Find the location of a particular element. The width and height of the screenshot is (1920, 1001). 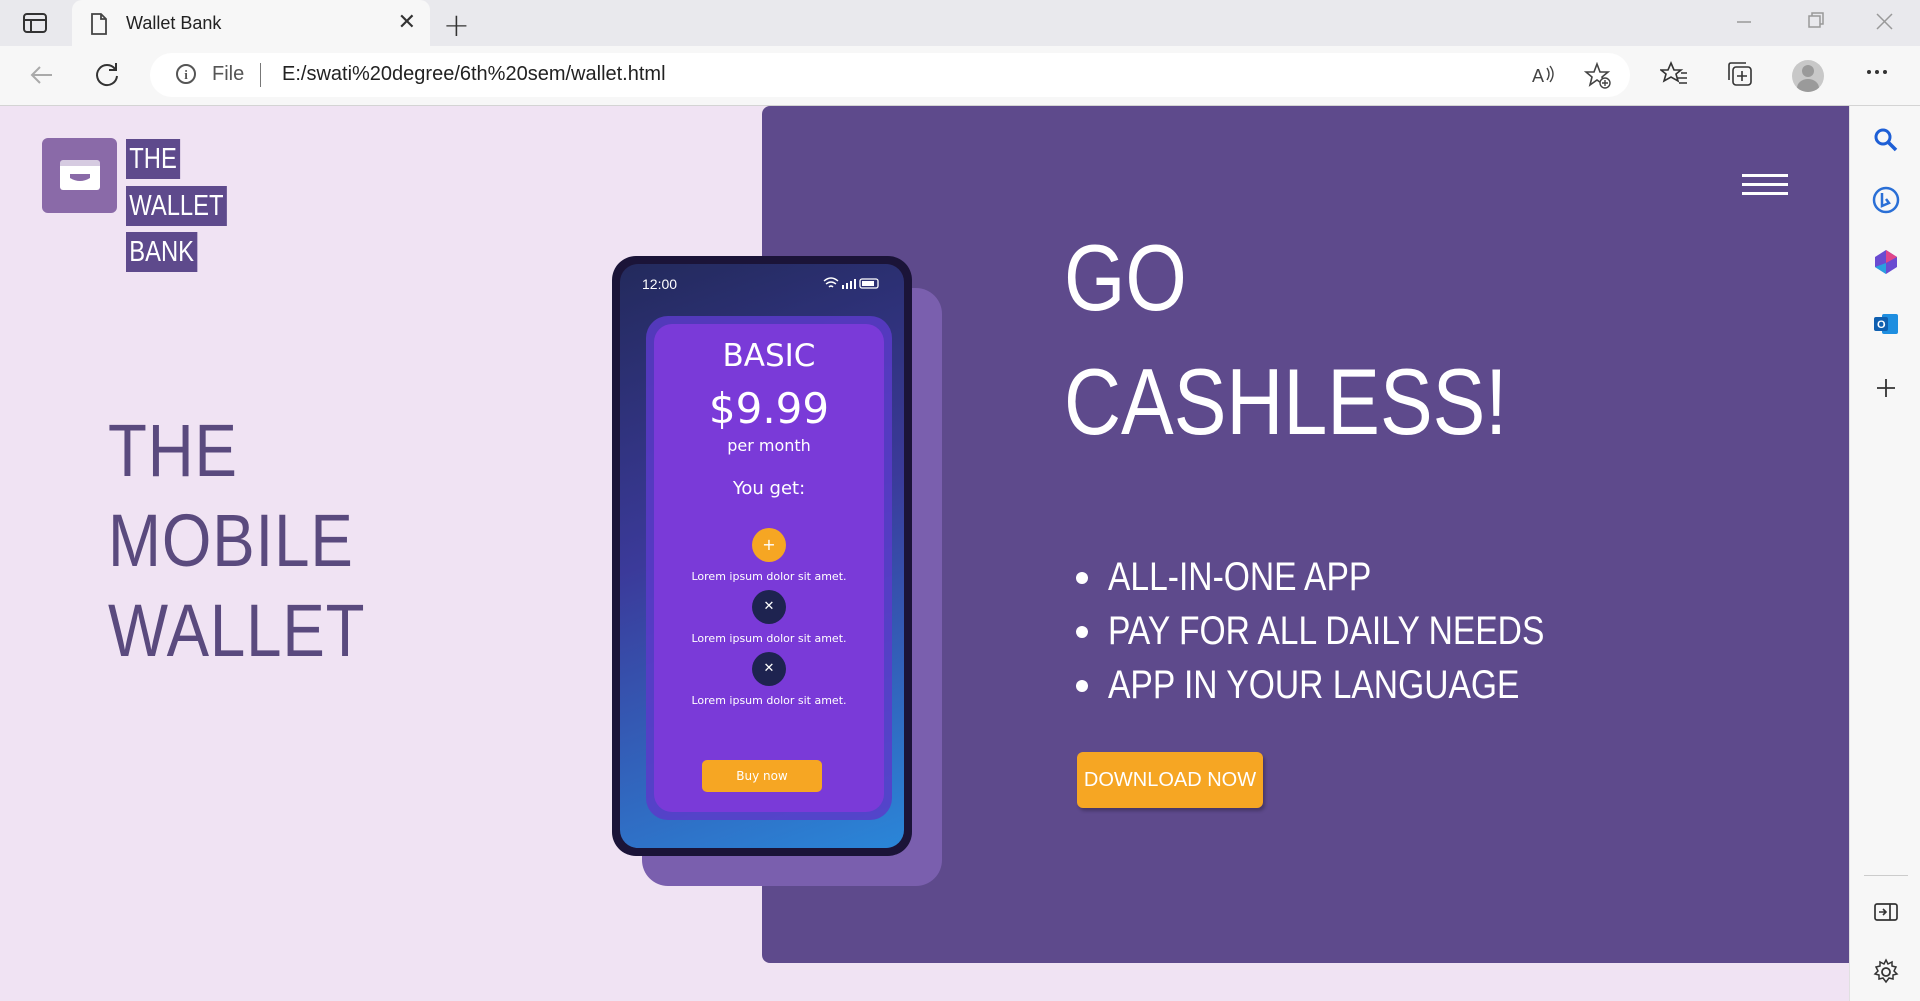

title-line: MOBILE is located at coordinates (231, 540).